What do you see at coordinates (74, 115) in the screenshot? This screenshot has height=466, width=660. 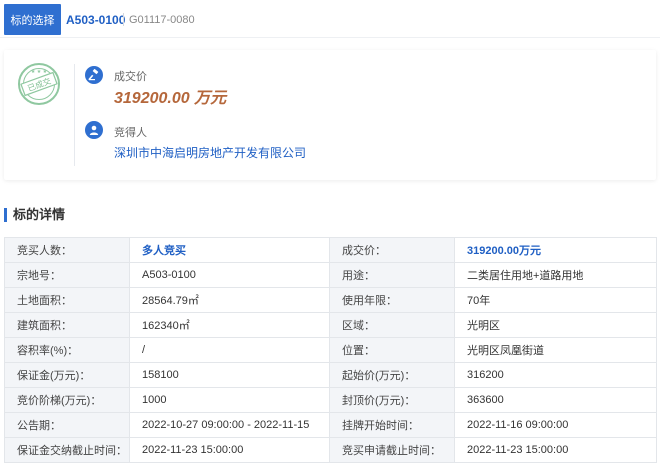 I see `card-divider` at bounding box center [74, 115].